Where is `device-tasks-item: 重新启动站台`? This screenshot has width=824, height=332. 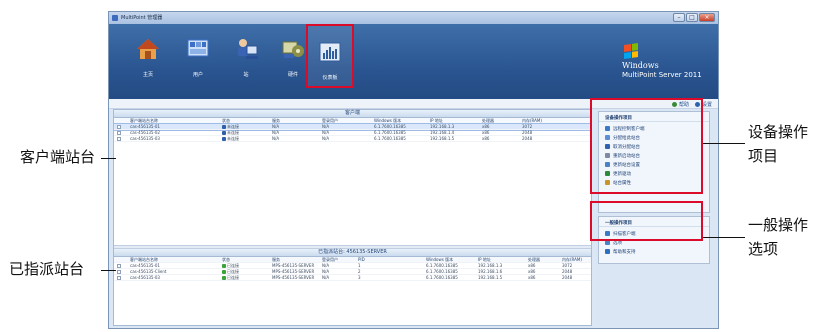 device-tasks-item: 重新启动站台 is located at coordinates (654, 155).